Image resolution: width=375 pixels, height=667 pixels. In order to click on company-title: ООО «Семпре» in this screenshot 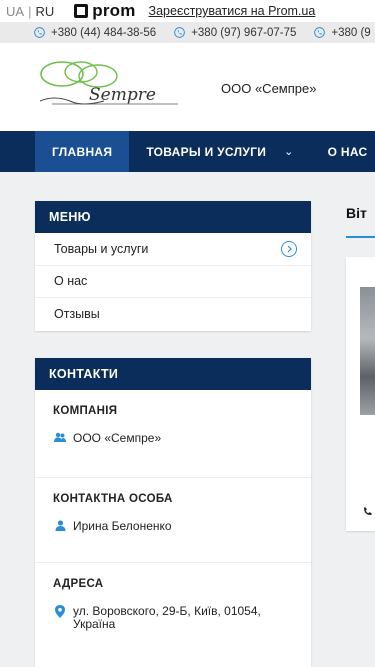, I will do `click(268, 88)`.